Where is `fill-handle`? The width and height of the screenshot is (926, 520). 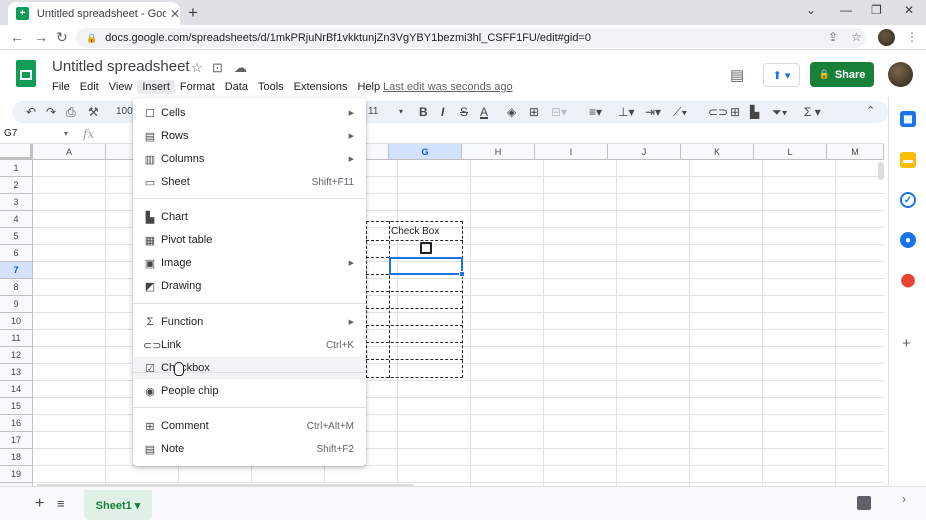 fill-handle is located at coordinates (462, 274).